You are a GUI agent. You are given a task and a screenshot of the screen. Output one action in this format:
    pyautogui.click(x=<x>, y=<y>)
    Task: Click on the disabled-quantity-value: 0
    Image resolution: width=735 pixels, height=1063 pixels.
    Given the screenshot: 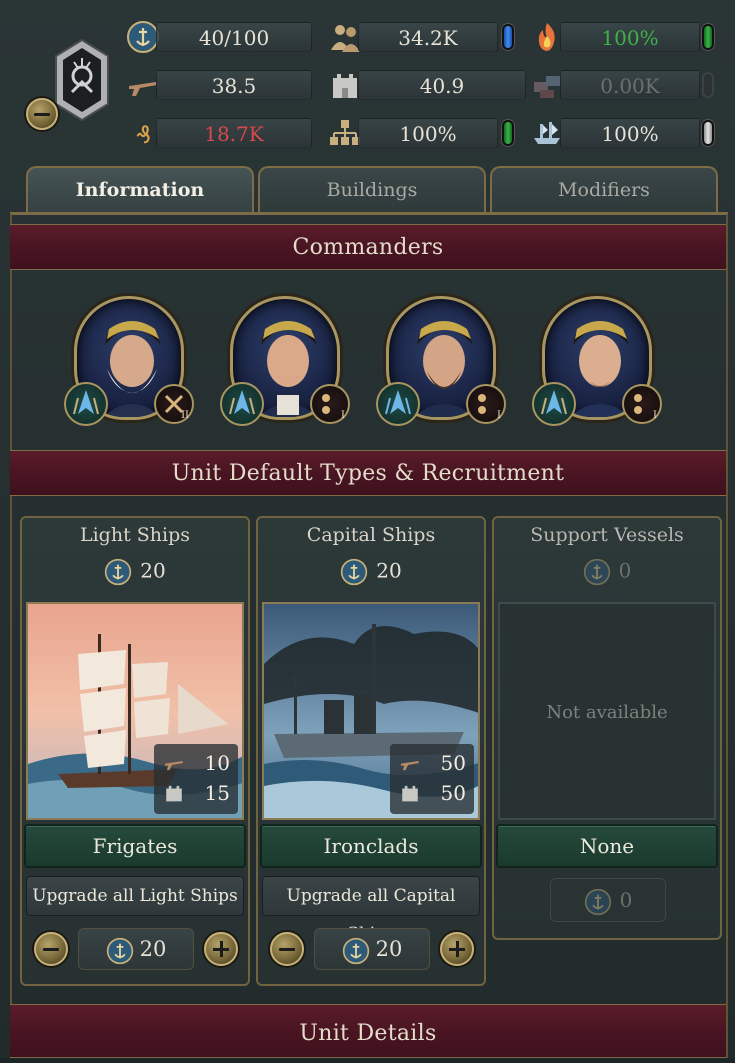 What is the action you would take?
    pyautogui.click(x=626, y=900)
    